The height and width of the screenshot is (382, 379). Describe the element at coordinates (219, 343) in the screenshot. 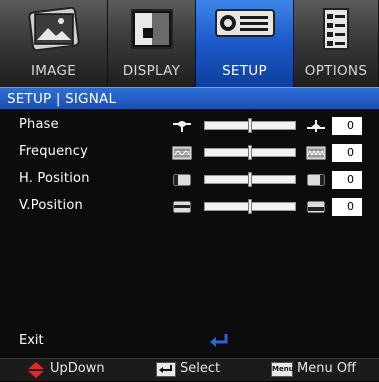

I see `enter-arrow-icon` at that location.